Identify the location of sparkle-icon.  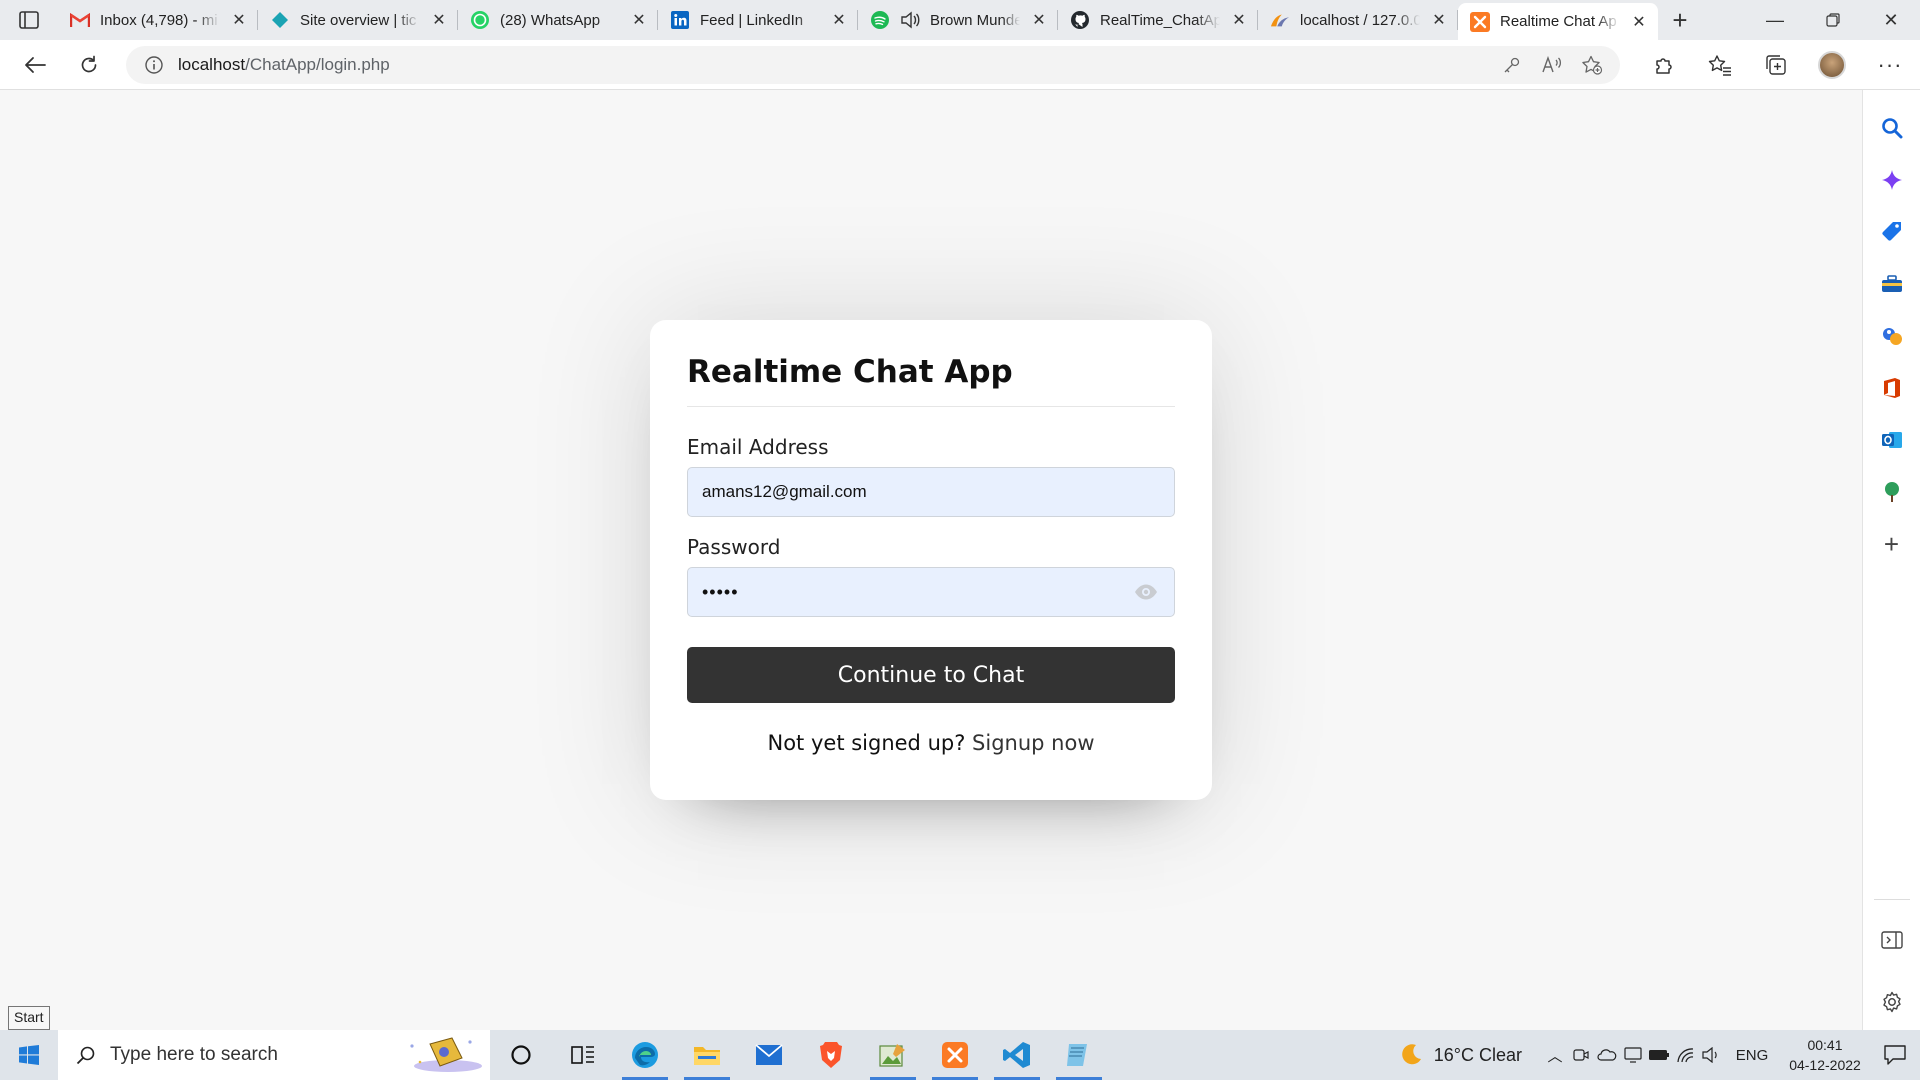
(1891, 180).